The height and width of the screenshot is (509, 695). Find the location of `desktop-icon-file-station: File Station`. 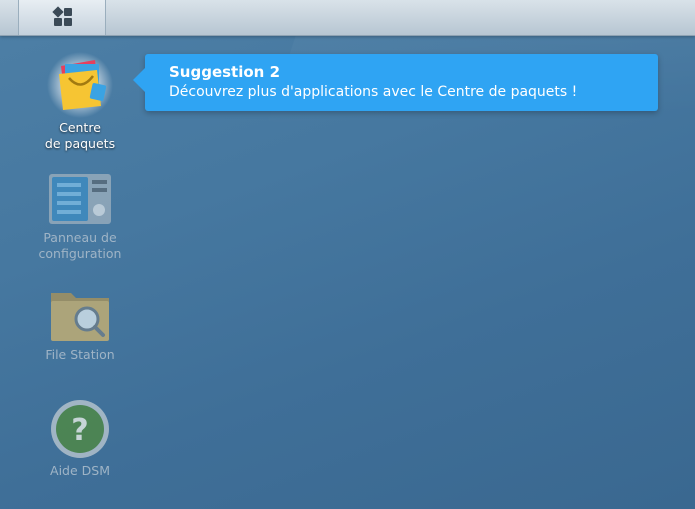

desktop-icon-file-station: File Station is located at coordinates (80, 325).